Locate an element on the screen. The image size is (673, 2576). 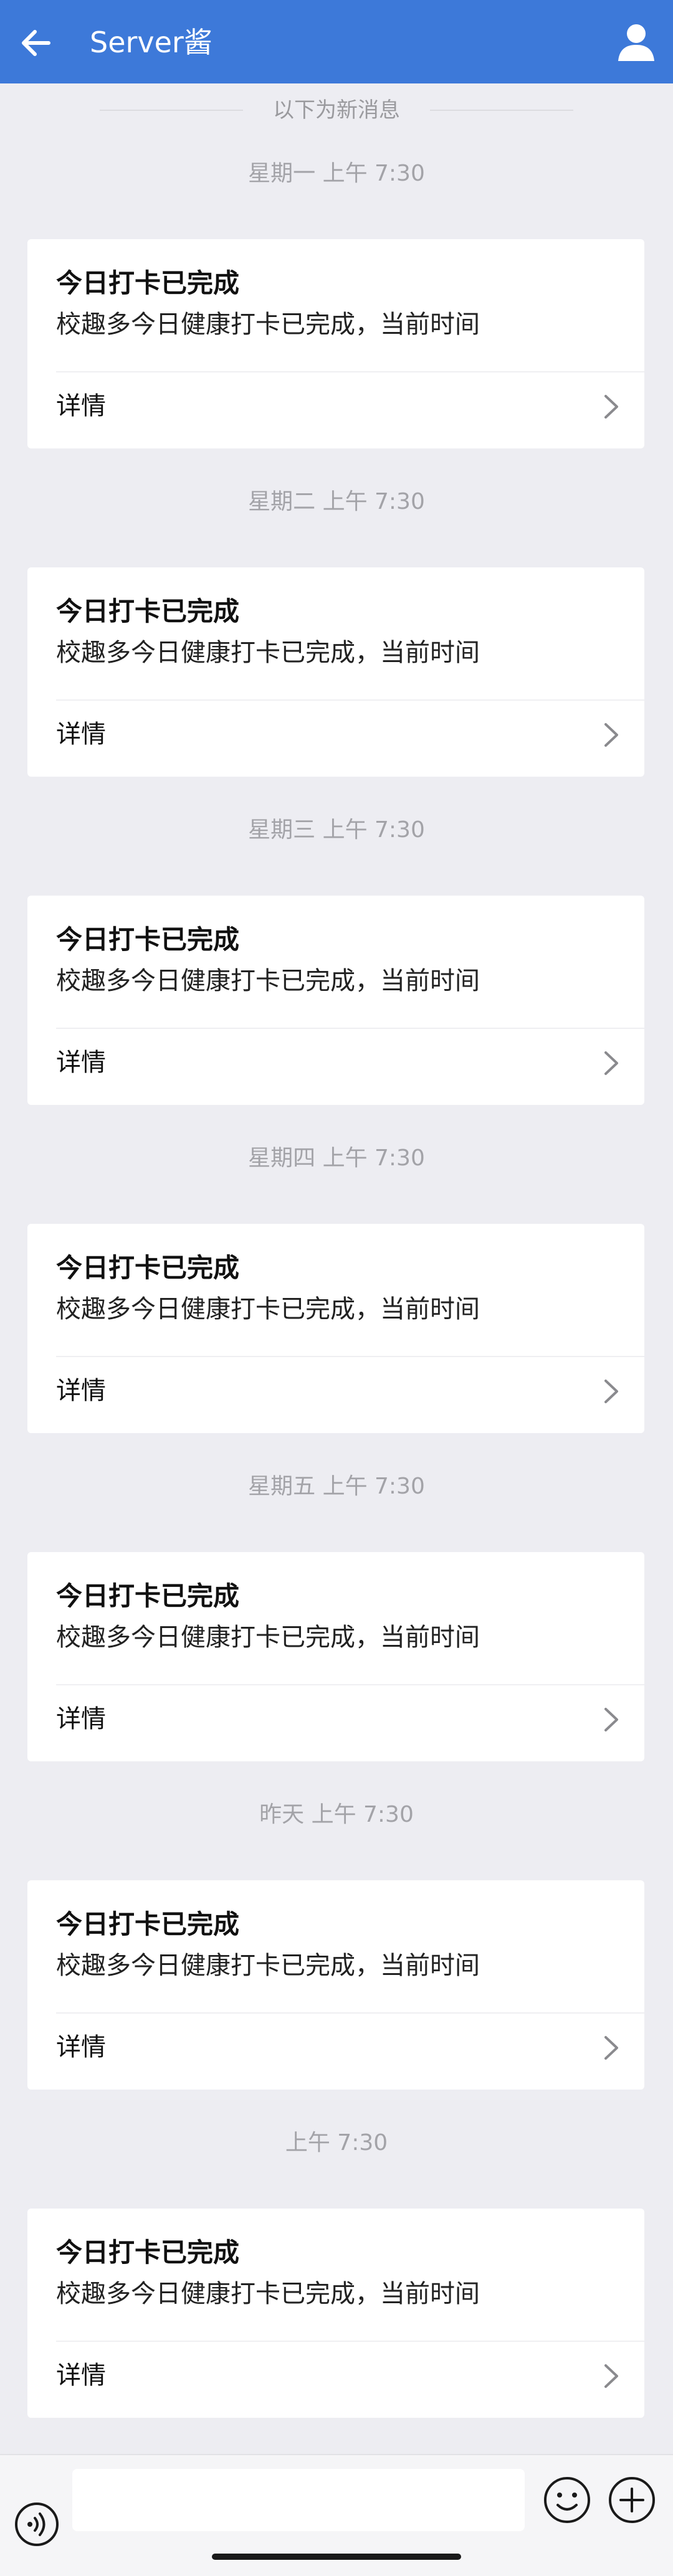
message-timestamp: 昨天 上午 7:30 is located at coordinates (336, 1814).